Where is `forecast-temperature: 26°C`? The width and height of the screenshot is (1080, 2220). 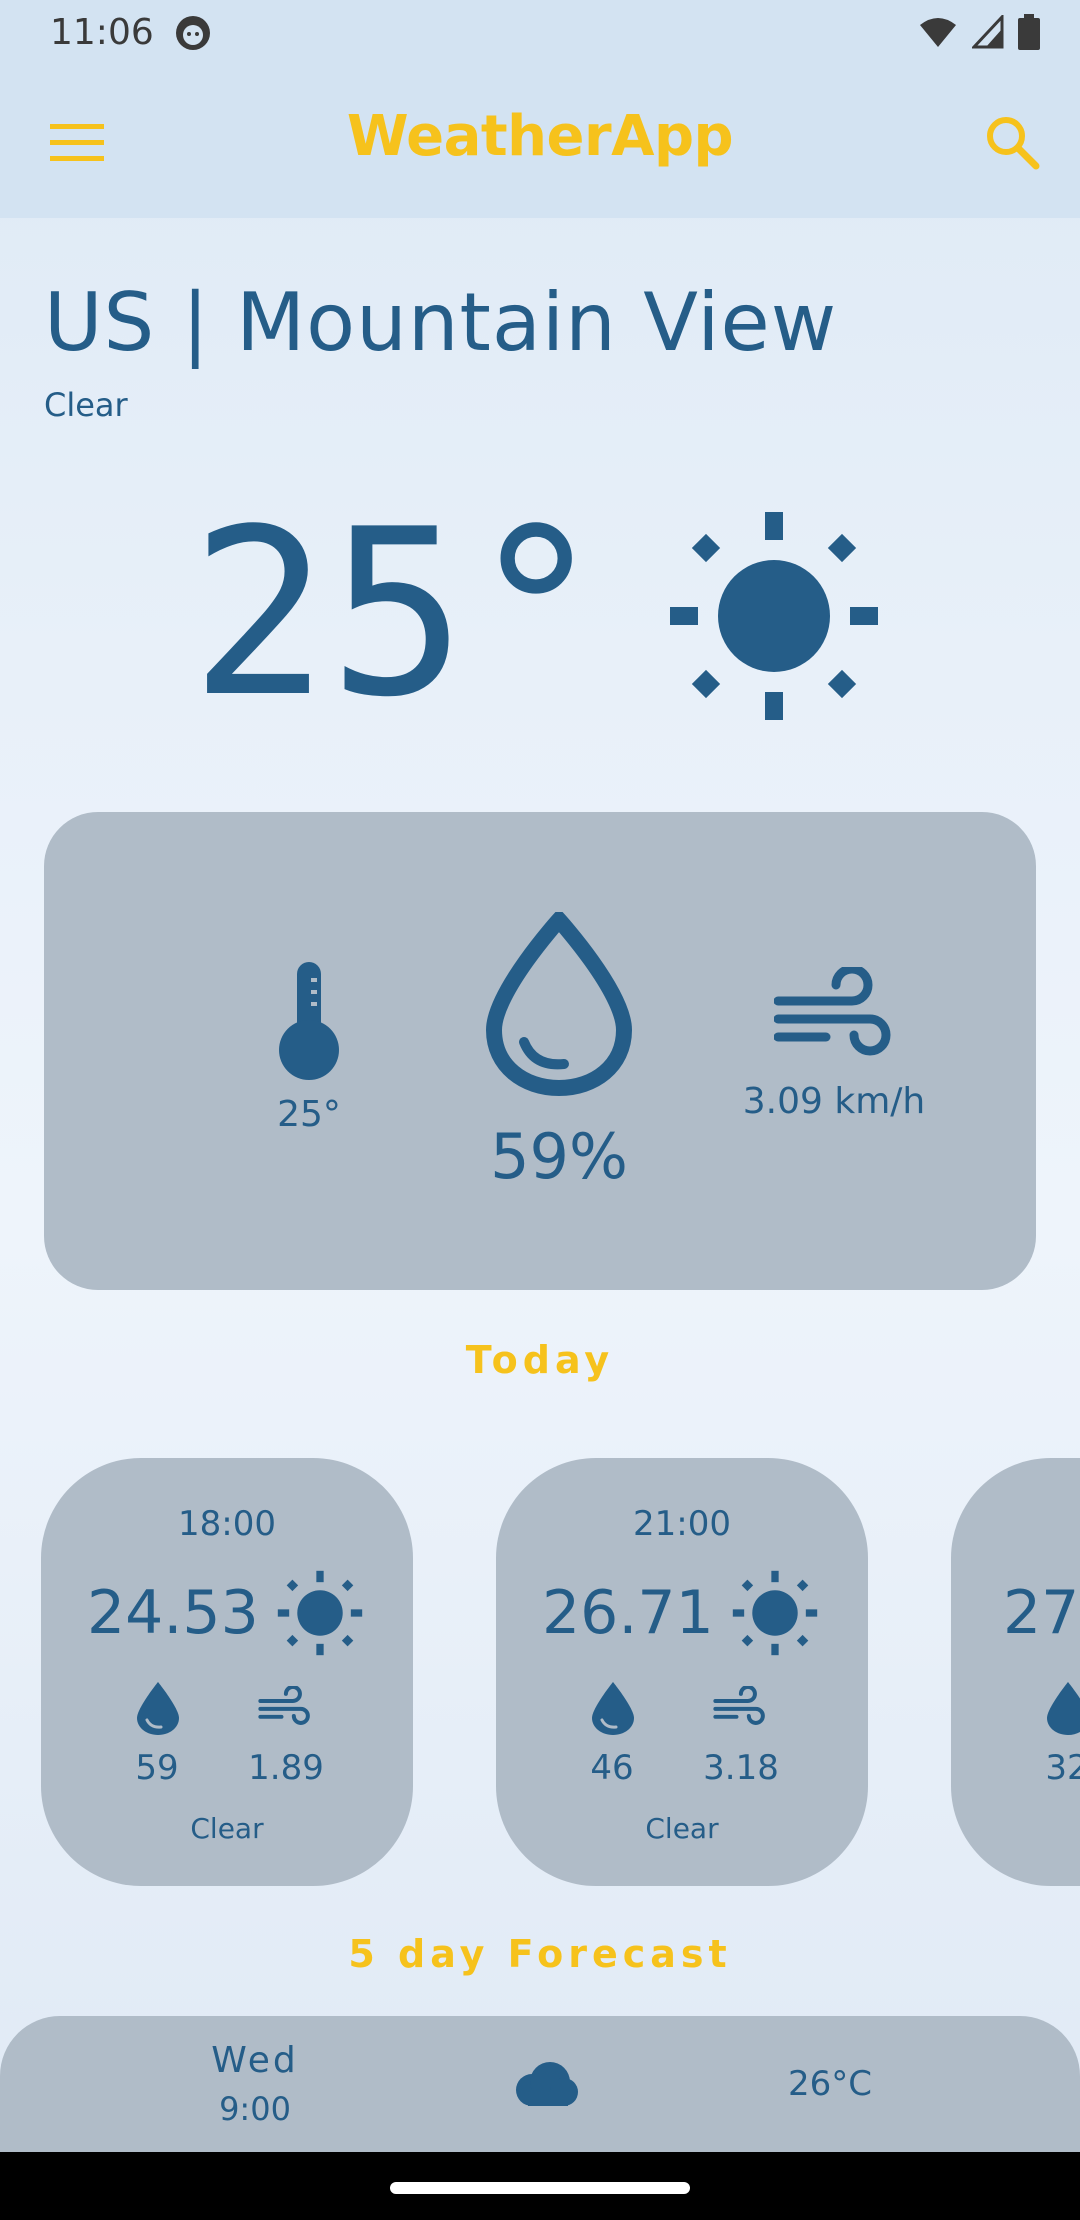 forecast-temperature: 26°C is located at coordinates (829, 2084).